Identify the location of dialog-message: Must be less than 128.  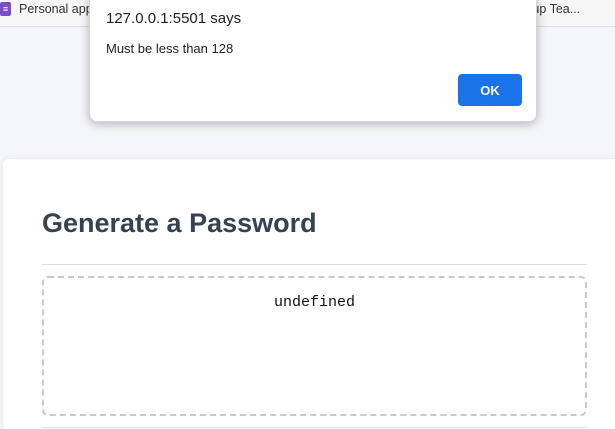
(170, 48).